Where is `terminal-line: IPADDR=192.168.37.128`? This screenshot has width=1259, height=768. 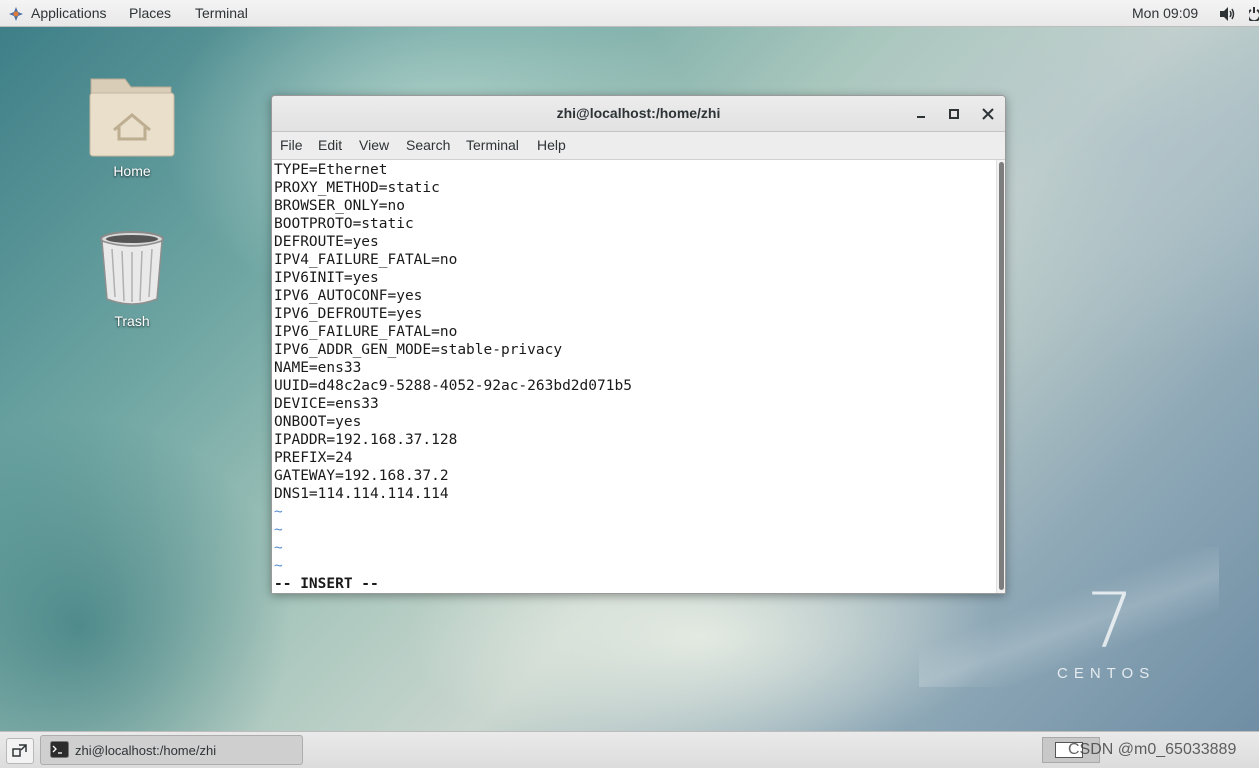
terminal-line: IPADDR=192.168.37.128 is located at coordinates (366, 440).